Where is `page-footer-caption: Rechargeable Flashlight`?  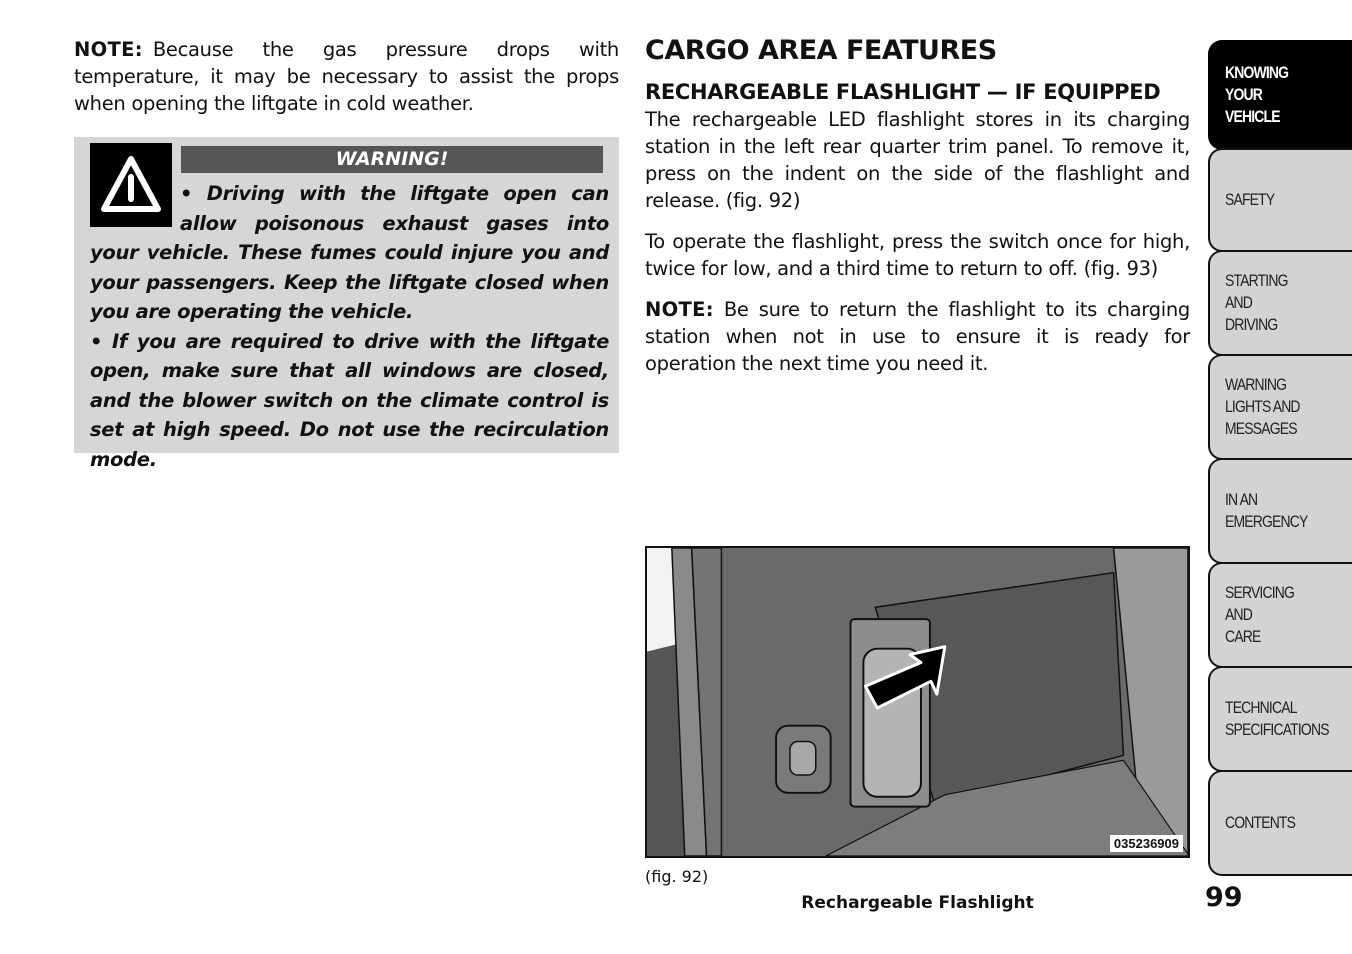
page-footer-caption: Rechargeable Flashlight is located at coordinates (917, 903).